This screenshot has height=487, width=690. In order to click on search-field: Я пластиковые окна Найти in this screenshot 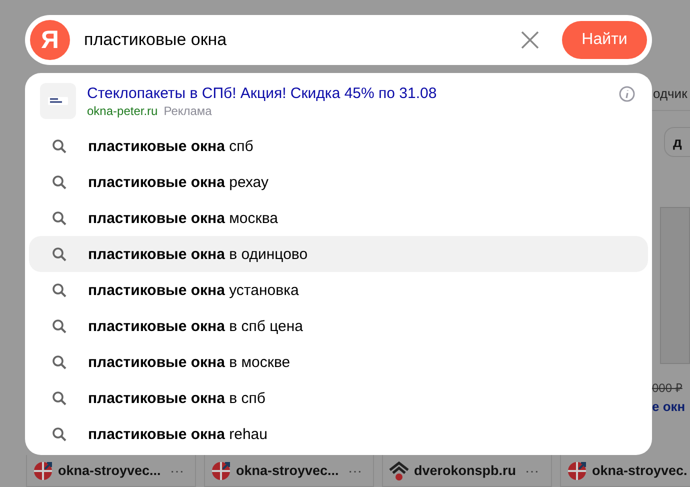, I will do `click(338, 40)`.